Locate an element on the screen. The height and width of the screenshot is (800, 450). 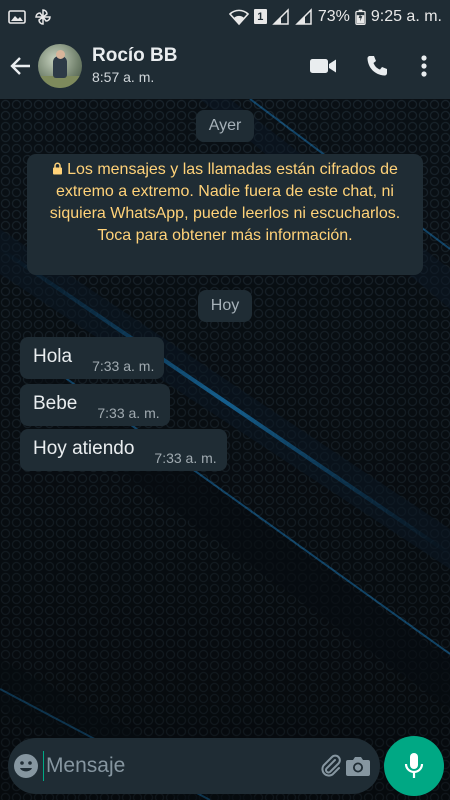
attach-button is located at coordinates (331, 766).